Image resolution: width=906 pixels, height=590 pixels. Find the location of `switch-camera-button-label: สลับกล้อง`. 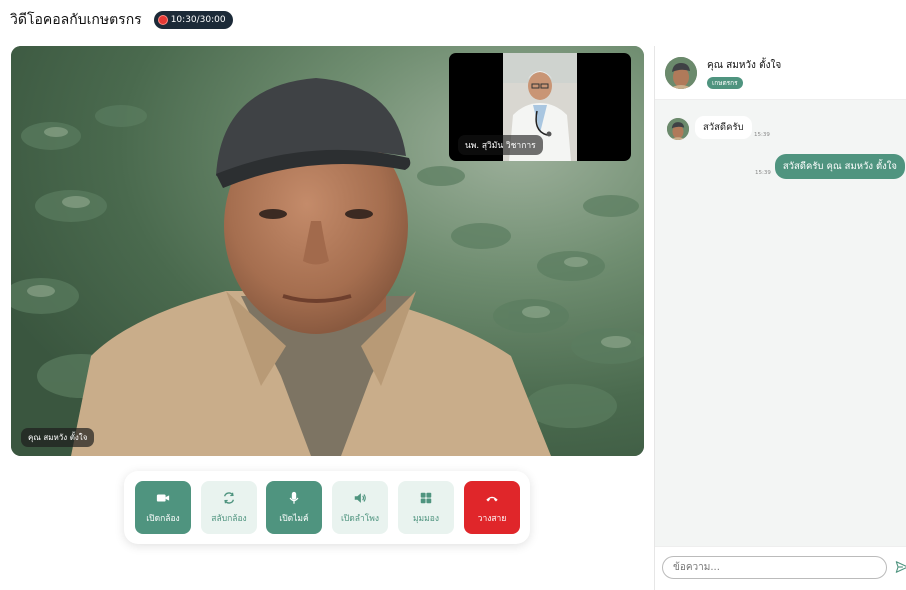

switch-camera-button-label: สลับกล้อง is located at coordinates (229, 518).